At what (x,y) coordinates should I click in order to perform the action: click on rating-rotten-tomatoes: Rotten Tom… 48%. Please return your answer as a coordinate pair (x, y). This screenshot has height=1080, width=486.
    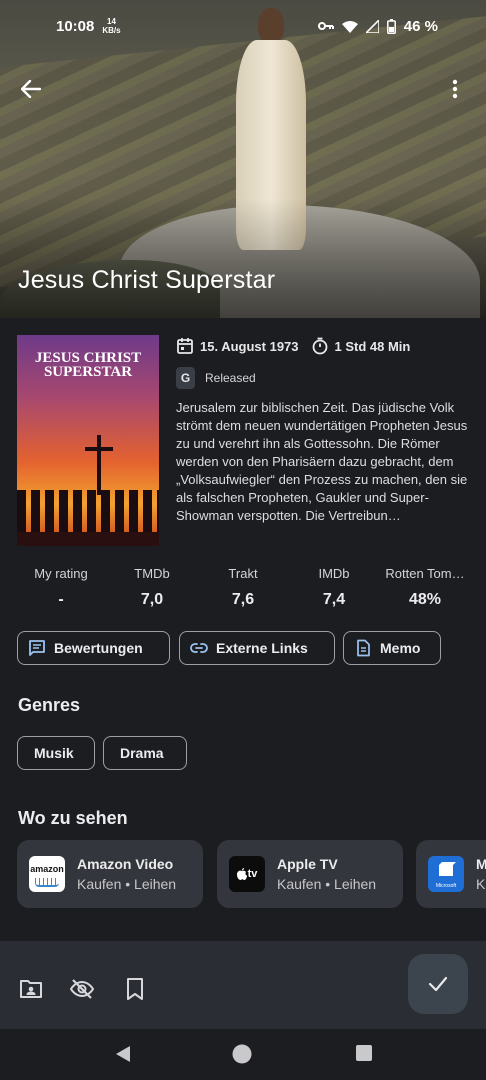
    Looking at the image, I should click on (425, 587).